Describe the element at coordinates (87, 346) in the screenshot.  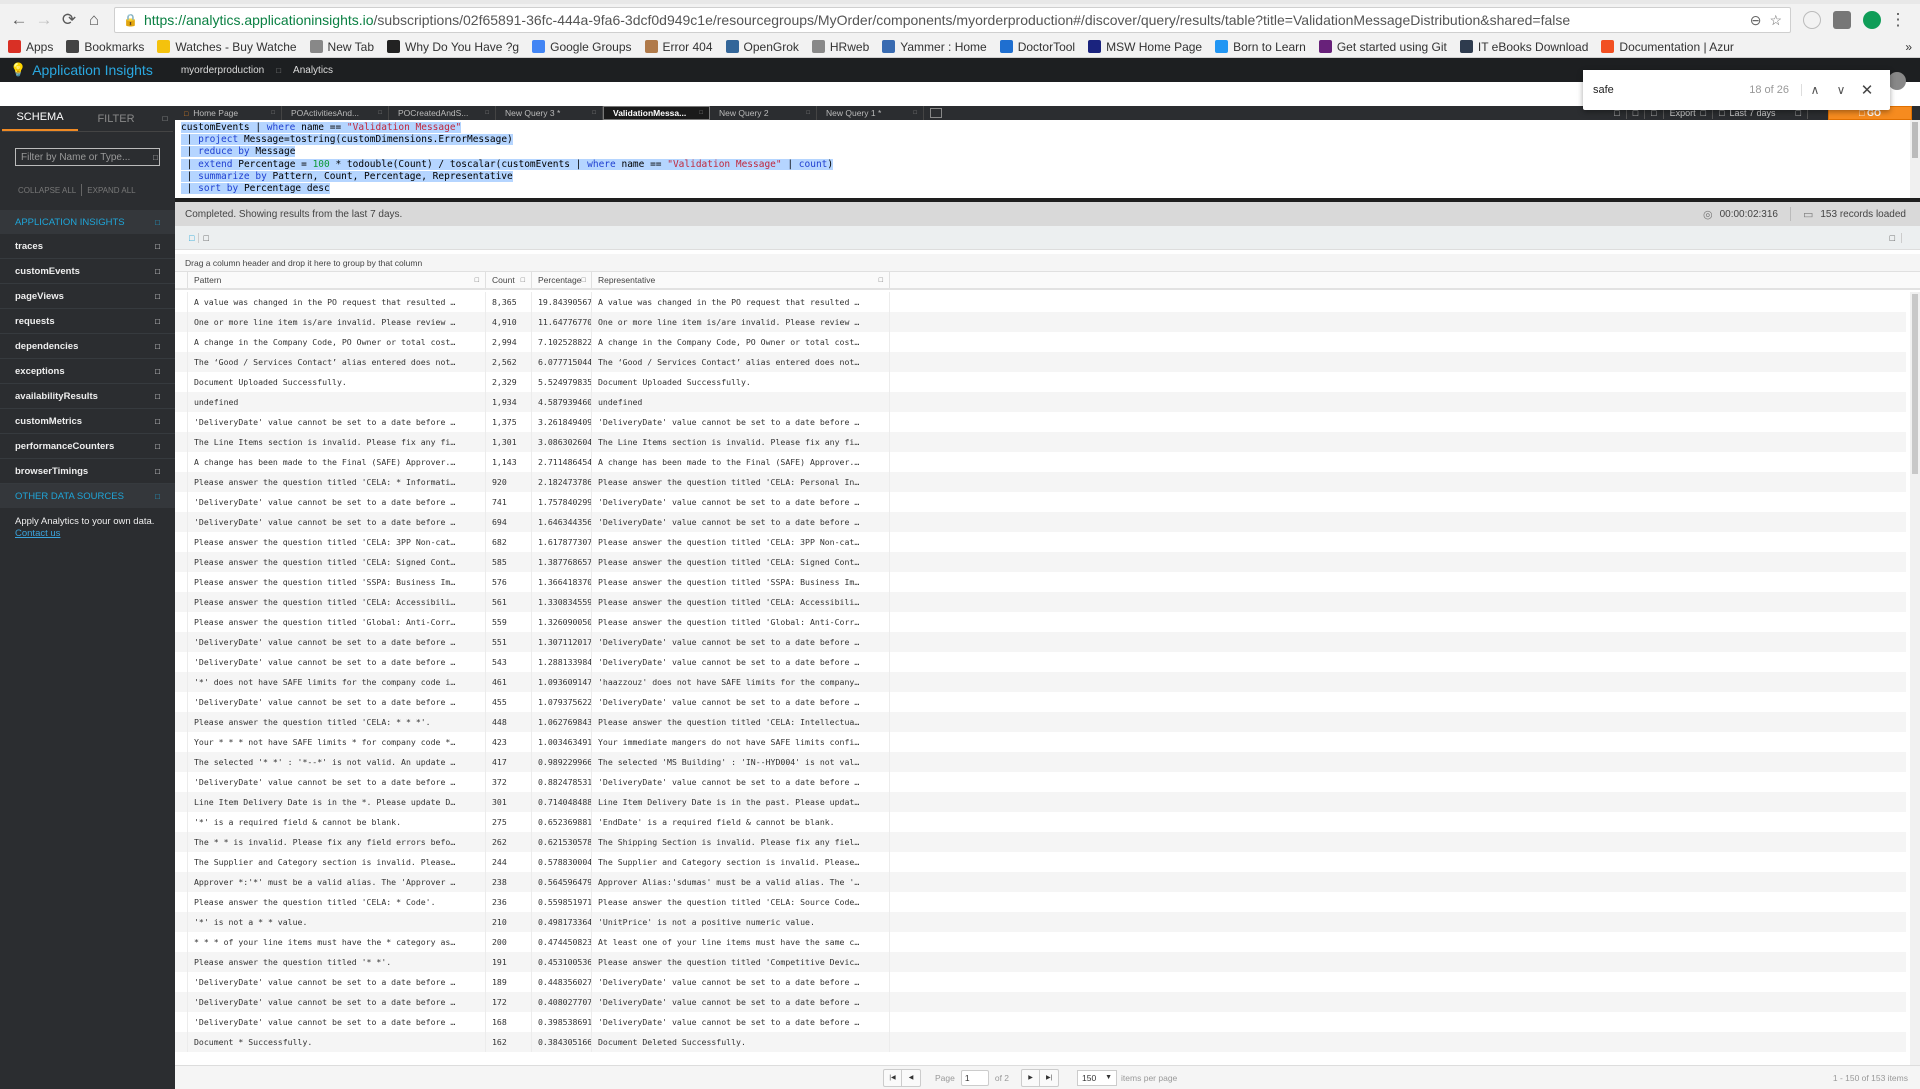
I see `sidebar-item-dependencies: dependencies □` at that location.